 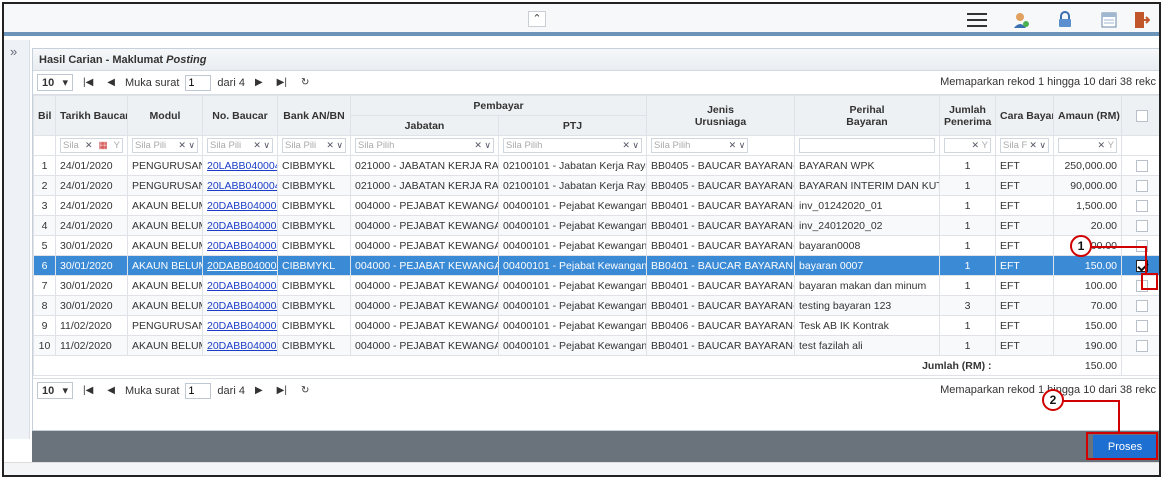 What do you see at coordinates (165, 145) in the screenshot?
I see `filter-modul: Sila Pili ✕ ∨` at bounding box center [165, 145].